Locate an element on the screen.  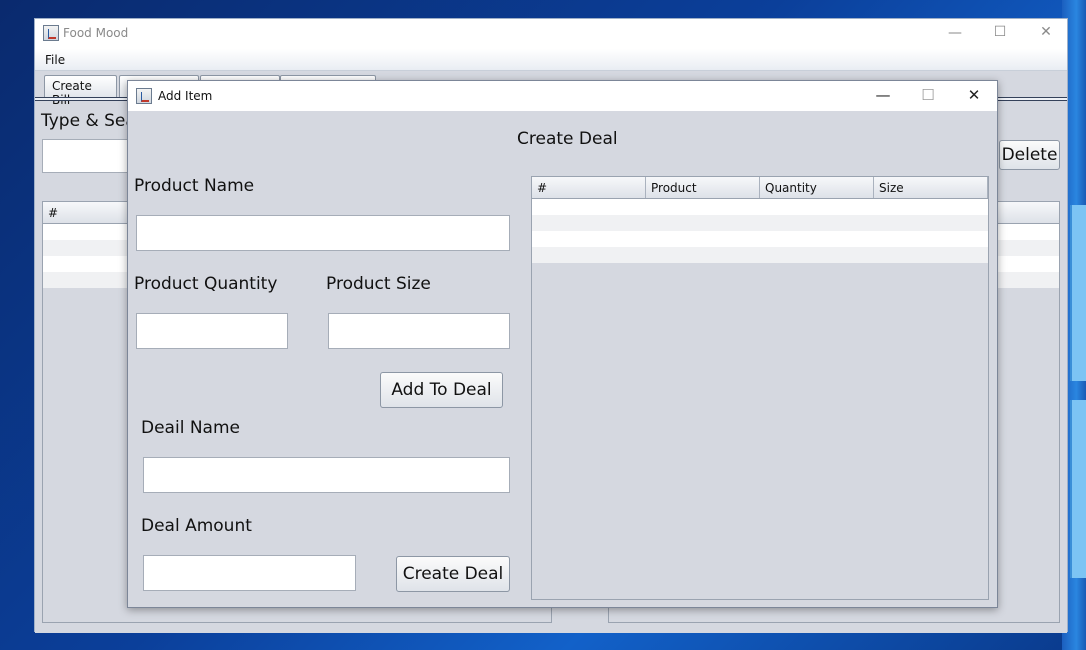
deal-name-input is located at coordinates (326, 475).